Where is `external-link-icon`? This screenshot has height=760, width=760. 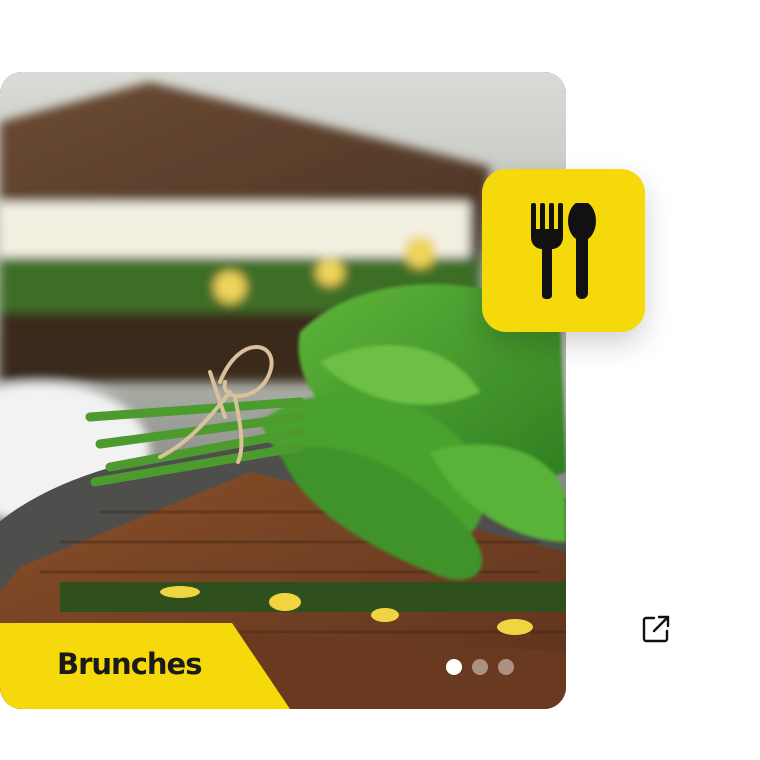 external-link-icon is located at coordinates (656, 629).